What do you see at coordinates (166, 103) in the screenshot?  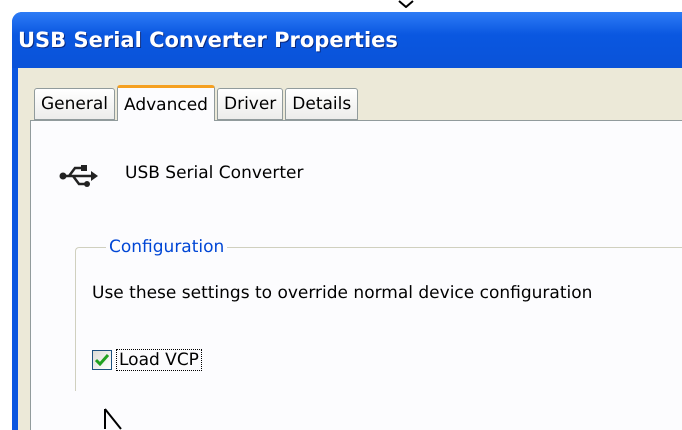 I see `tab: Advanced` at bounding box center [166, 103].